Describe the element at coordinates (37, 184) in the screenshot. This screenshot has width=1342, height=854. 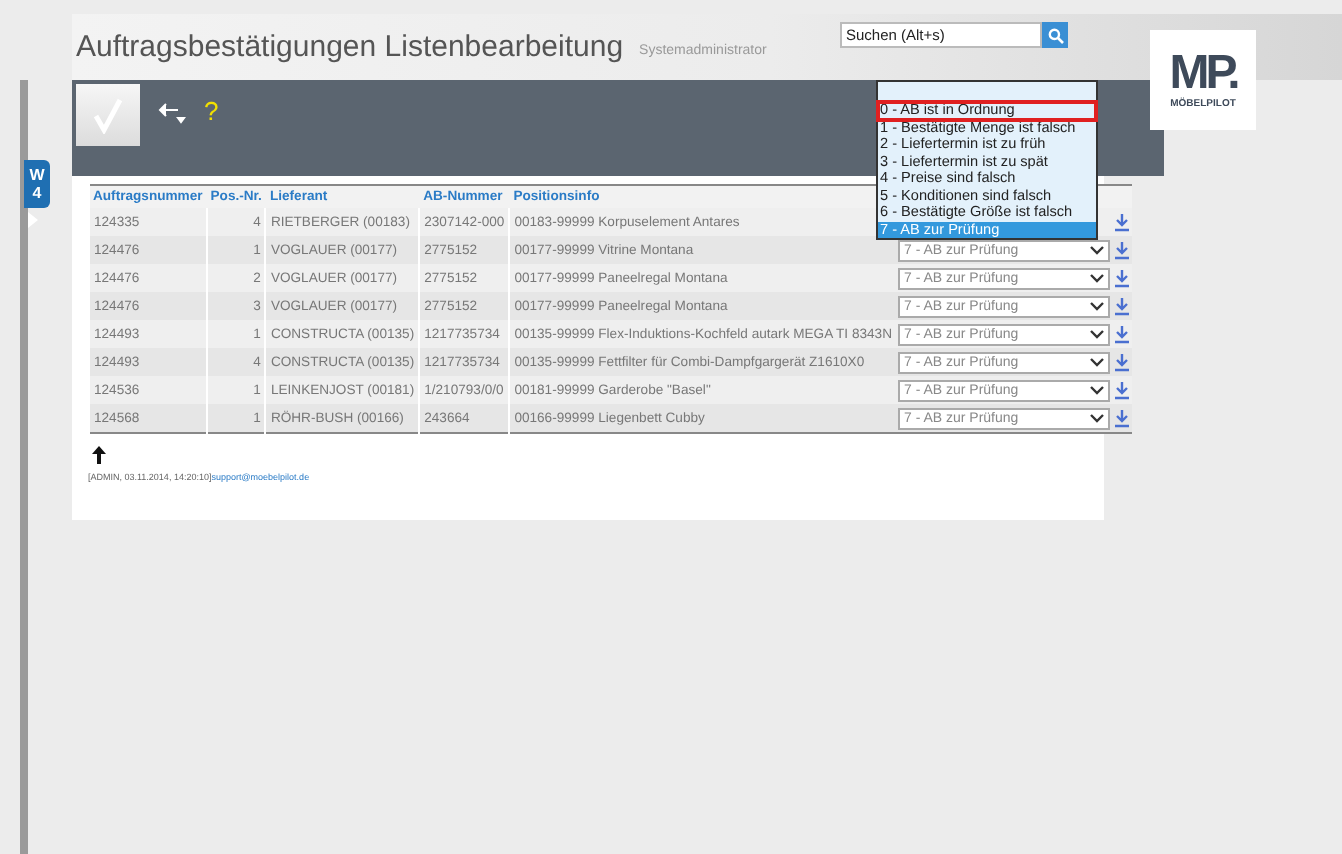
I see `side-tab: W 4` at that location.